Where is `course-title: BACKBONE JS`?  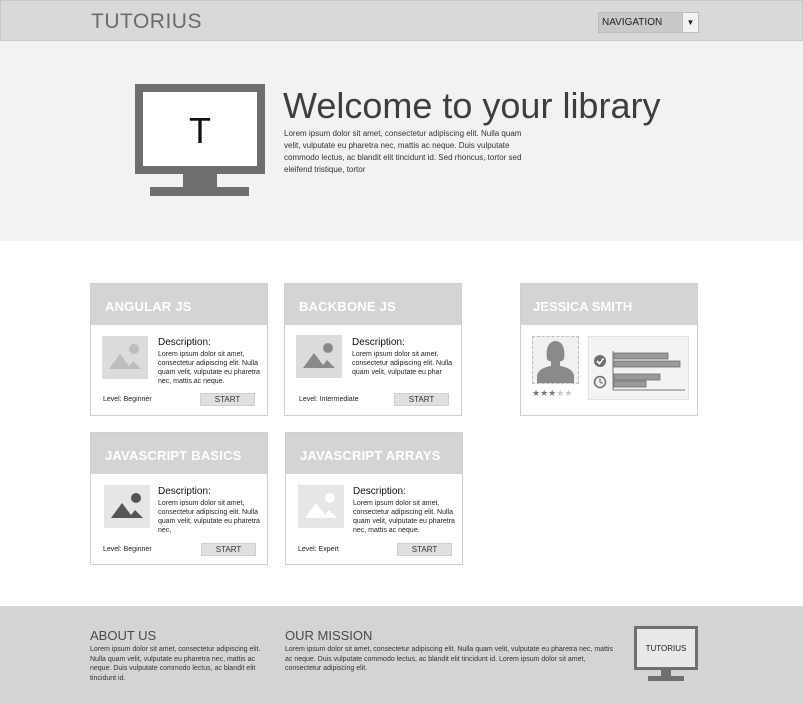 course-title: BACKBONE JS is located at coordinates (373, 304).